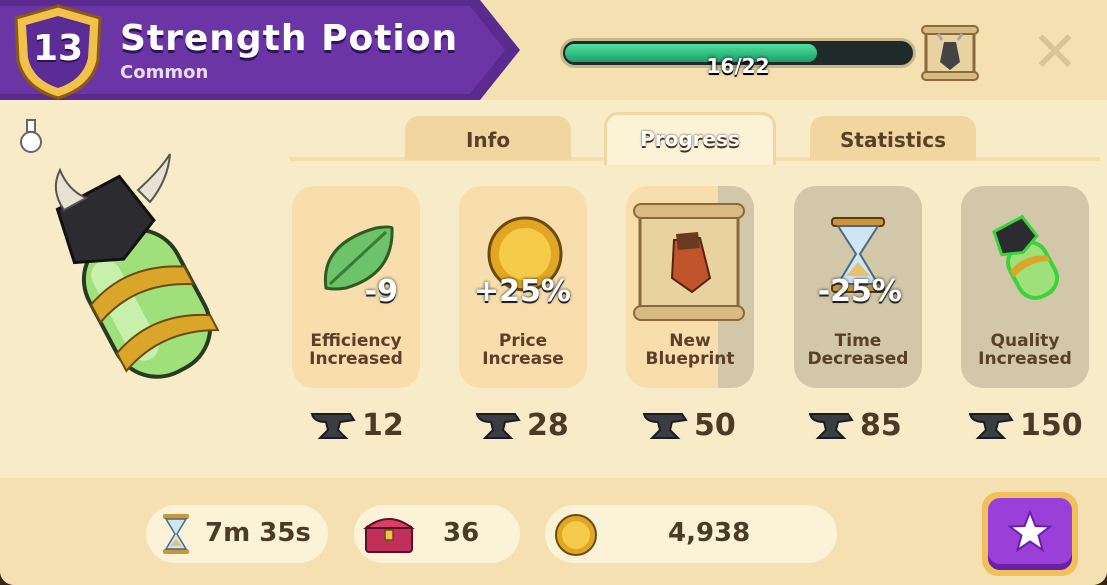  What do you see at coordinates (893, 138) in the screenshot?
I see `tab-statistics: Statistics` at bounding box center [893, 138].